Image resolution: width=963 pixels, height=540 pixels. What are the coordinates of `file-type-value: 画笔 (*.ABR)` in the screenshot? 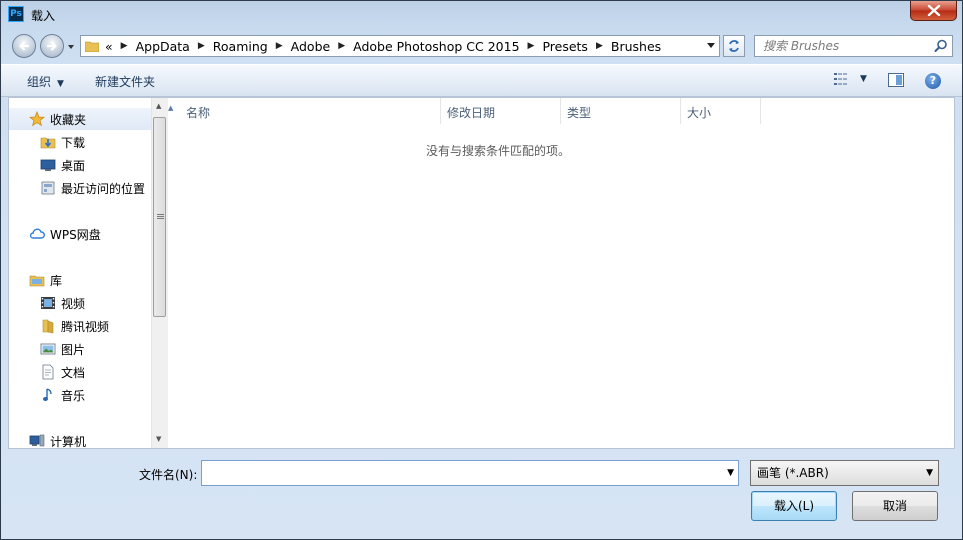 It's located at (793, 473).